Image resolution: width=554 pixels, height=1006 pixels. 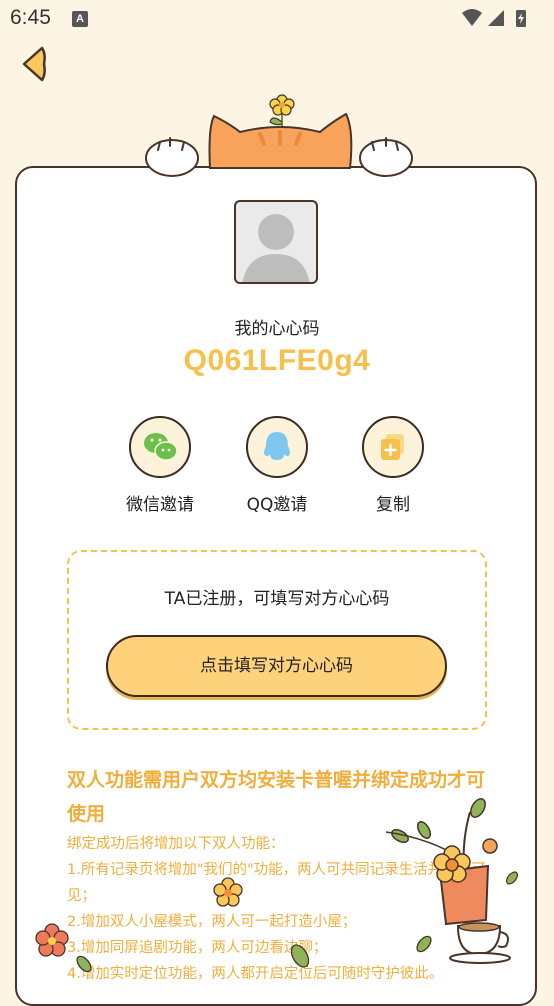 What do you see at coordinates (160, 505) in the screenshot?
I see `wechat-invite-label: 微信邀请` at bounding box center [160, 505].